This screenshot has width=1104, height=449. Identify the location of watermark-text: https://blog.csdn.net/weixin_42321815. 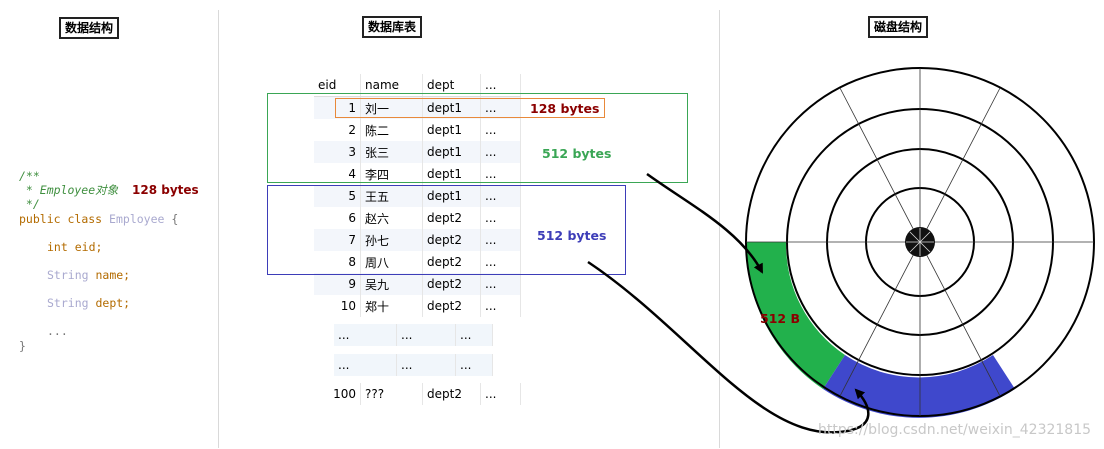
(955, 430).